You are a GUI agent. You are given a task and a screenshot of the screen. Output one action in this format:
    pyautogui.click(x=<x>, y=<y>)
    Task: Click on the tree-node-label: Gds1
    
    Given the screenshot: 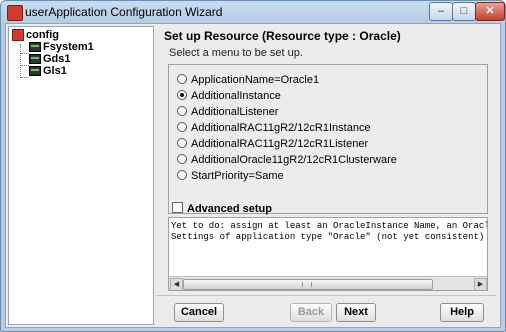 What is the action you would take?
    pyautogui.click(x=57, y=59)
    